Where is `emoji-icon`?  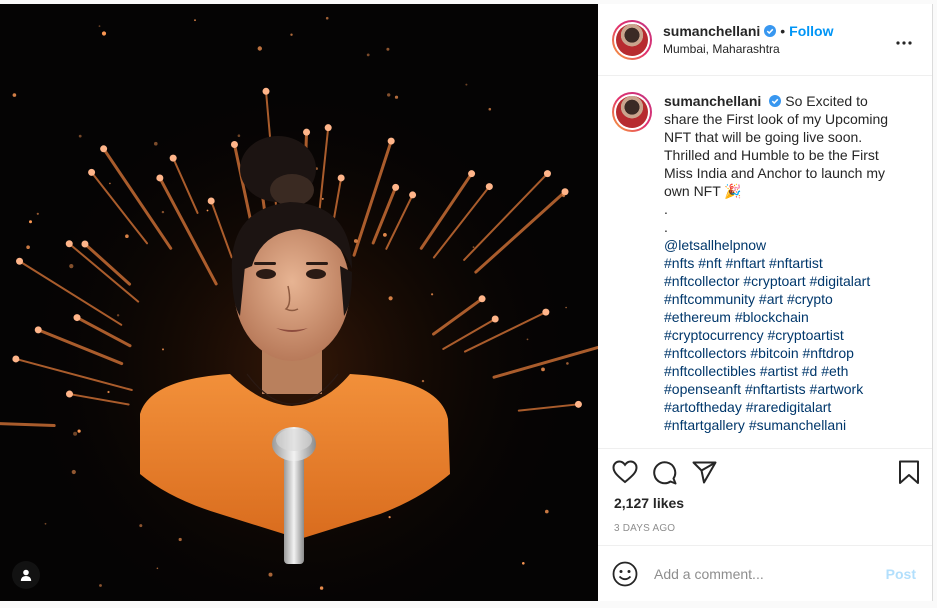
emoji-icon is located at coordinates (625, 573).